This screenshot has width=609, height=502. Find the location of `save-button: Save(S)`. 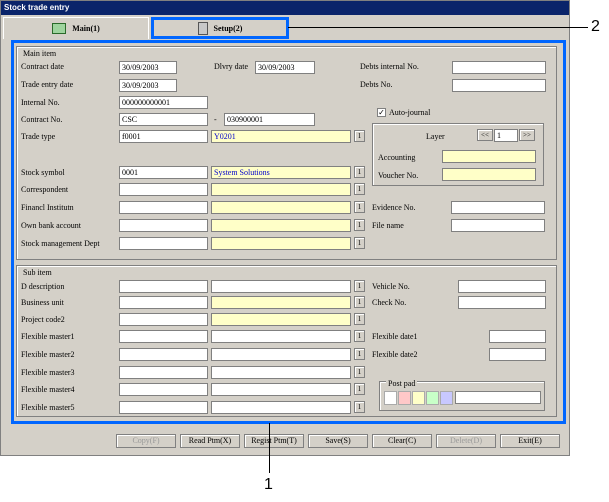

save-button: Save(S) is located at coordinates (338, 441).